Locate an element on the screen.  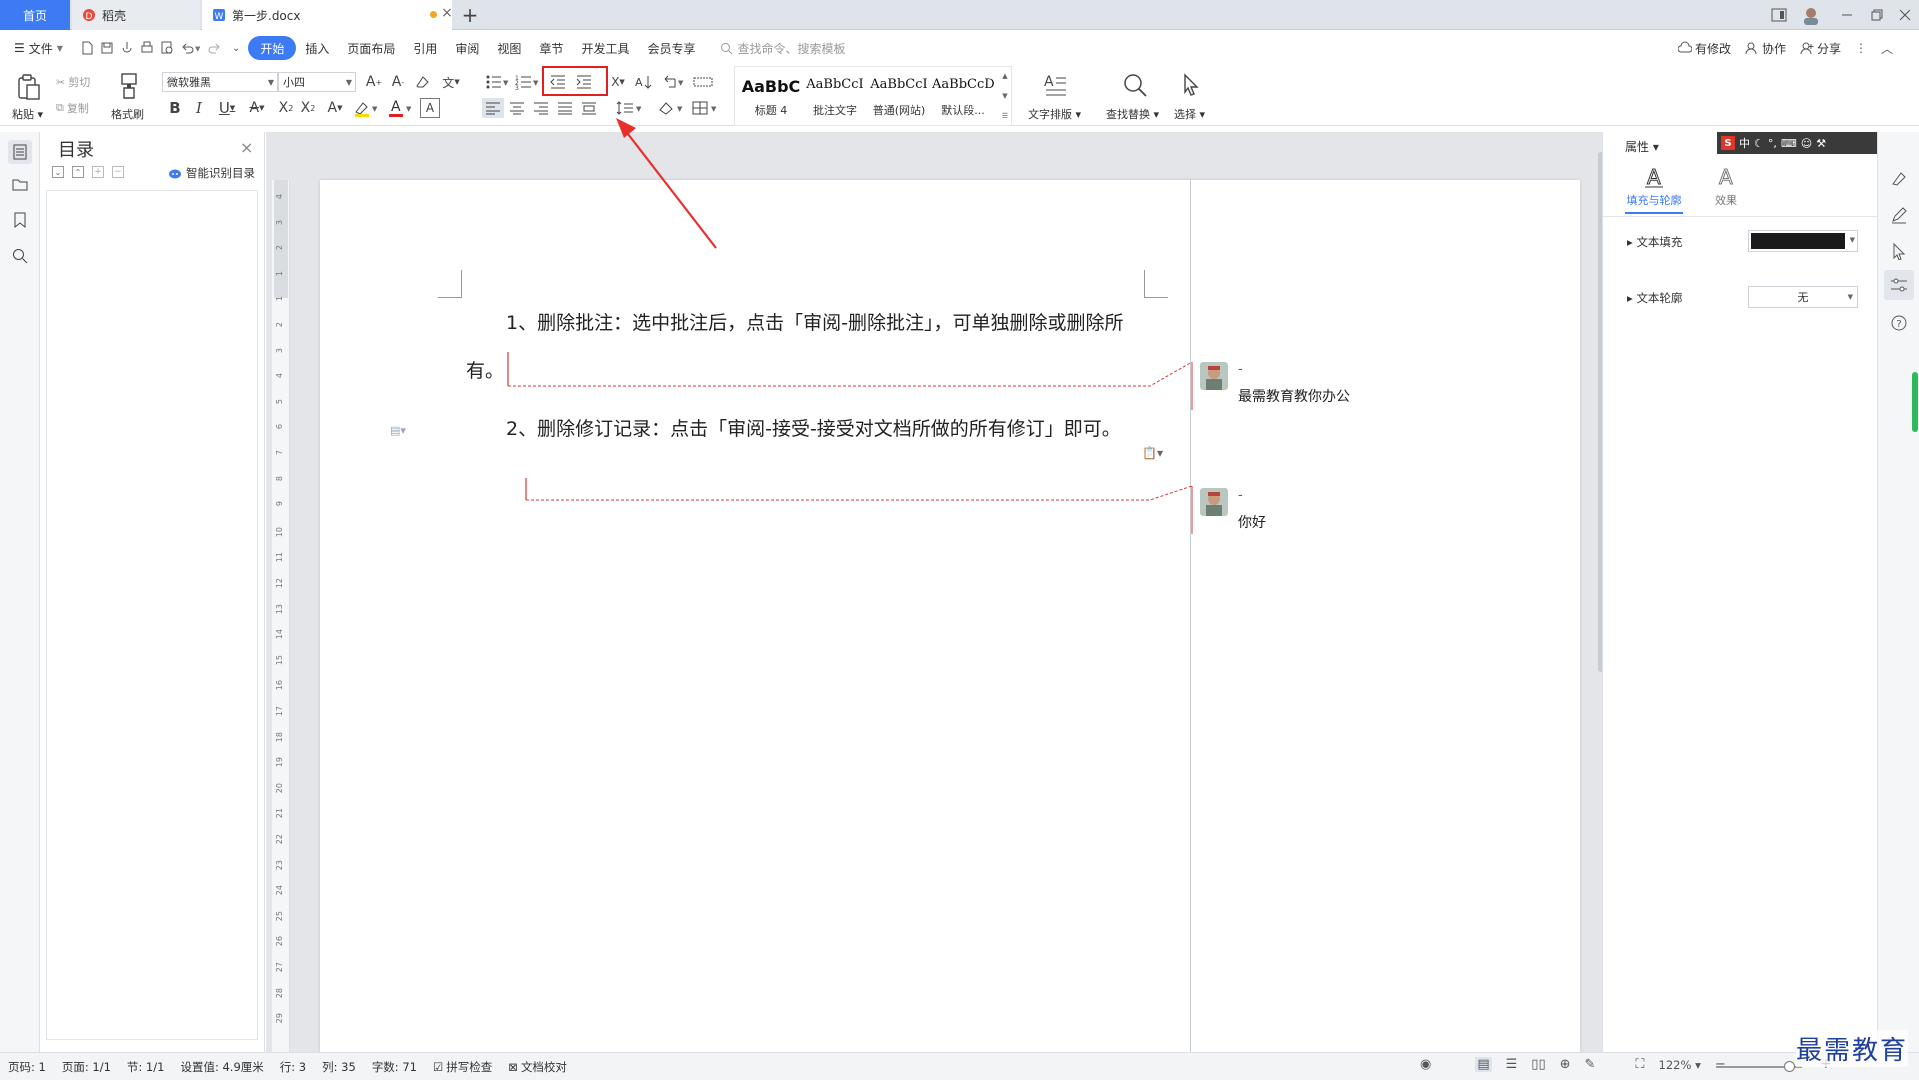
properties-sliders-icon is located at coordinates (1899, 285).